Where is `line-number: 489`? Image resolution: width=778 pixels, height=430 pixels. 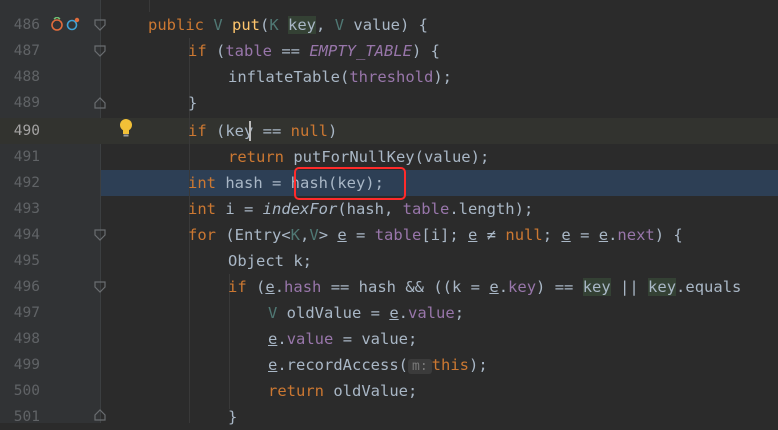 line-number: 489 is located at coordinates (20, 103).